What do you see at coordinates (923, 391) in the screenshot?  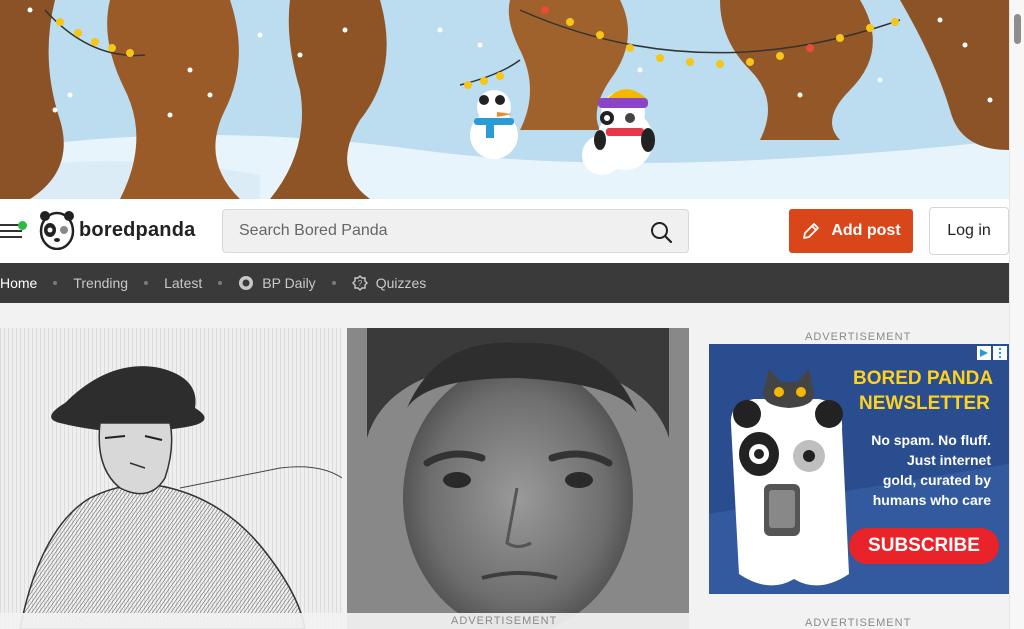 I see `ad-title: BORED PANDA NEWSLETTER` at bounding box center [923, 391].